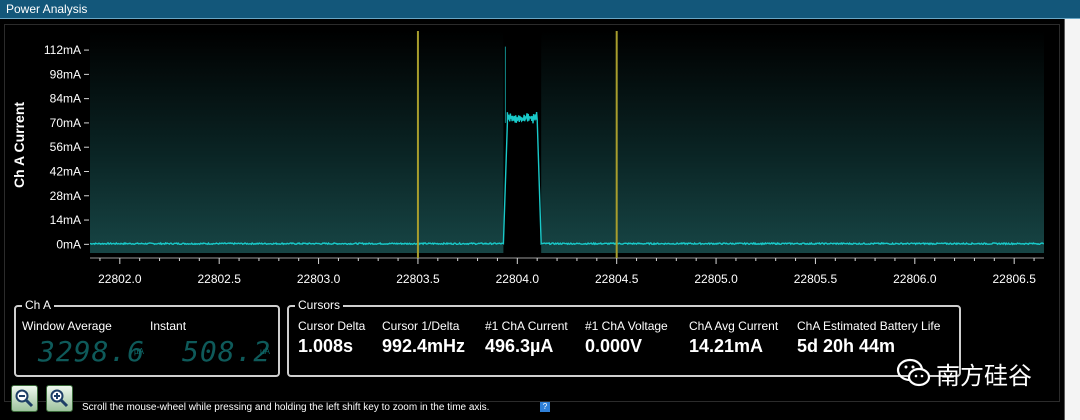 The width and height of the screenshot is (1080, 420). Describe the element at coordinates (326, 346) in the screenshot. I see `cursor-delta-value: 1.008s` at that location.